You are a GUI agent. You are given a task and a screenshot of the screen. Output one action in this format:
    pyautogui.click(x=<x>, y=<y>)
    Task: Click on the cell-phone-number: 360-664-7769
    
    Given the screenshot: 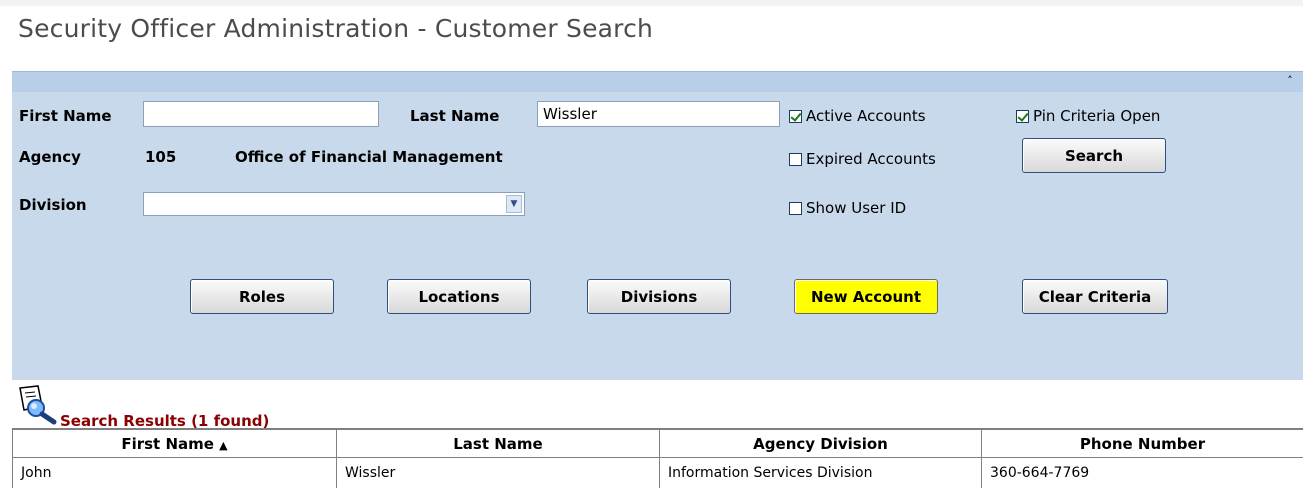 What is the action you would take?
    pyautogui.click(x=1142, y=472)
    